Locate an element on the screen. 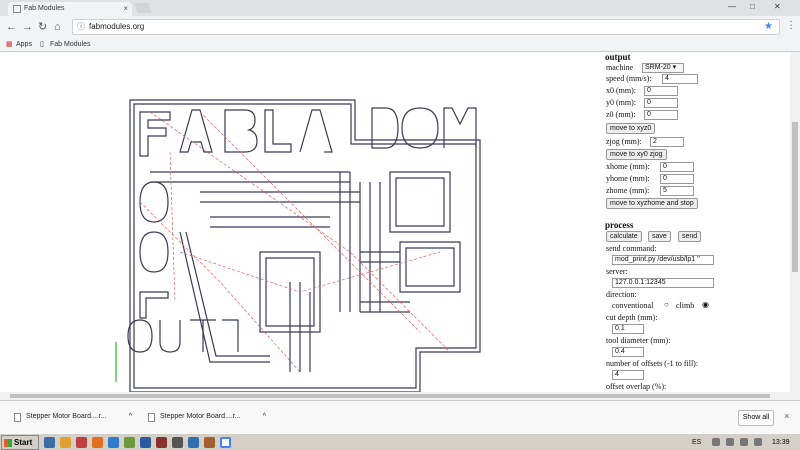 Image resolution: width=800 pixels, height=450 pixels. bookmark-fab-modules: Fab Modules is located at coordinates (70, 44).